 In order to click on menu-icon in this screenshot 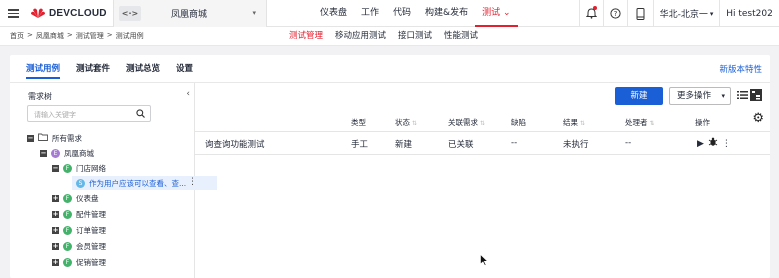, I will do `click(13, 13)`.